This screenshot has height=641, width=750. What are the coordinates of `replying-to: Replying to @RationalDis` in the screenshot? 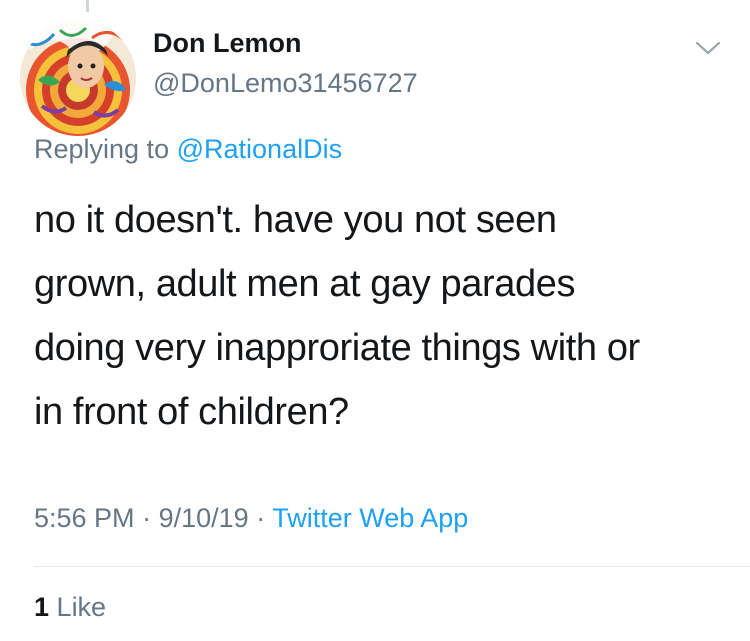 It's located at (188, 149).